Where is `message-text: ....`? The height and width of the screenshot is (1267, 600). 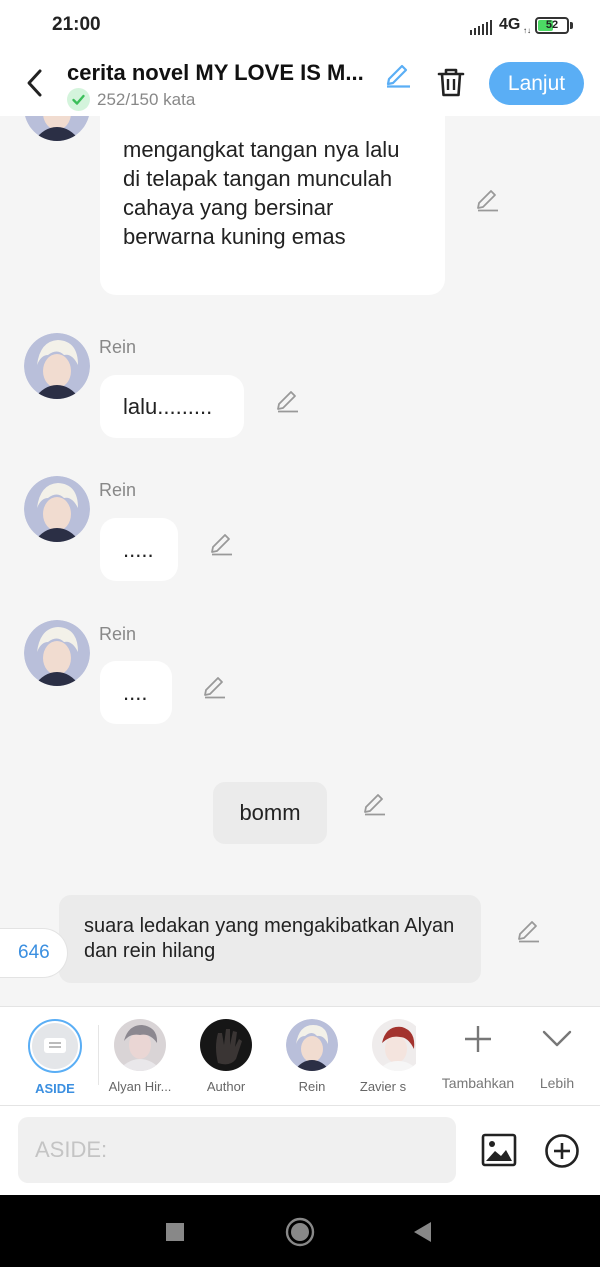 message-text: .... is located at coordinates (135, 692).